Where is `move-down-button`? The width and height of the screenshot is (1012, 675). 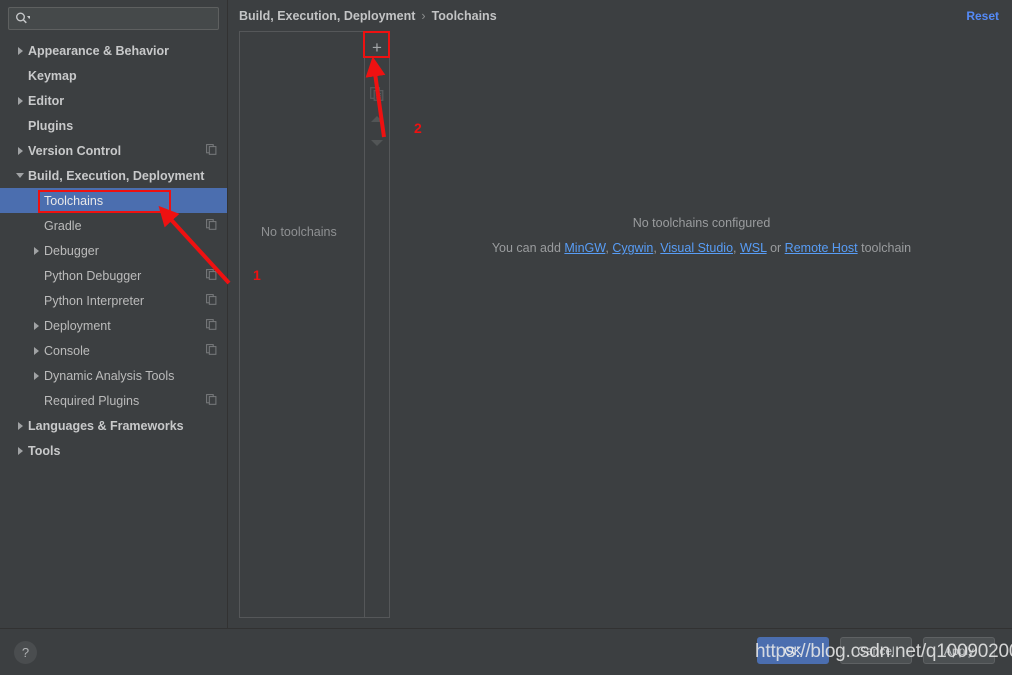
move-down-button is located at coordinates (377, 143).